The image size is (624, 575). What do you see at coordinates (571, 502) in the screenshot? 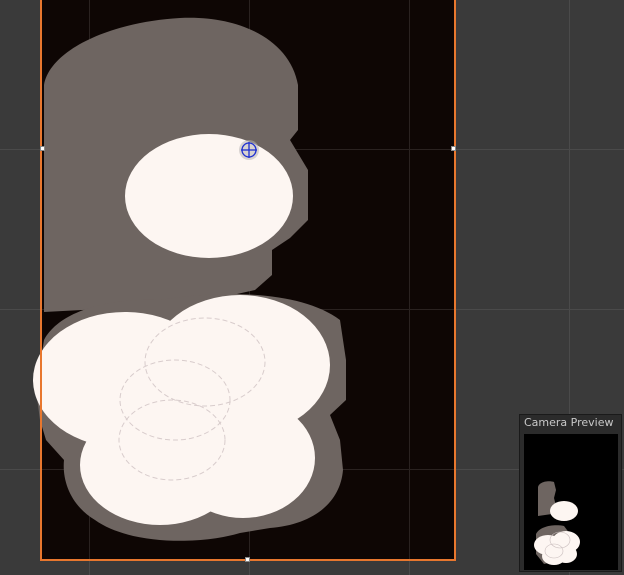
I see `camera-preview-image` at bounding box center [571, 502].